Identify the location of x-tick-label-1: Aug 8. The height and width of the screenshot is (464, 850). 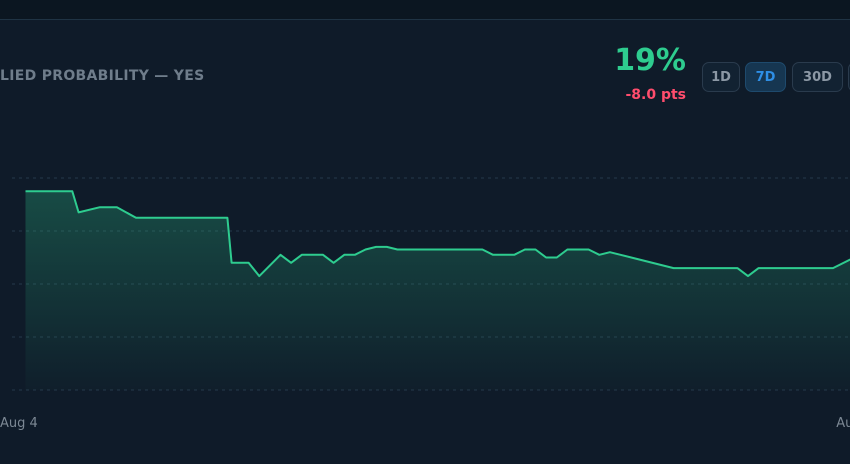
(843, 423).